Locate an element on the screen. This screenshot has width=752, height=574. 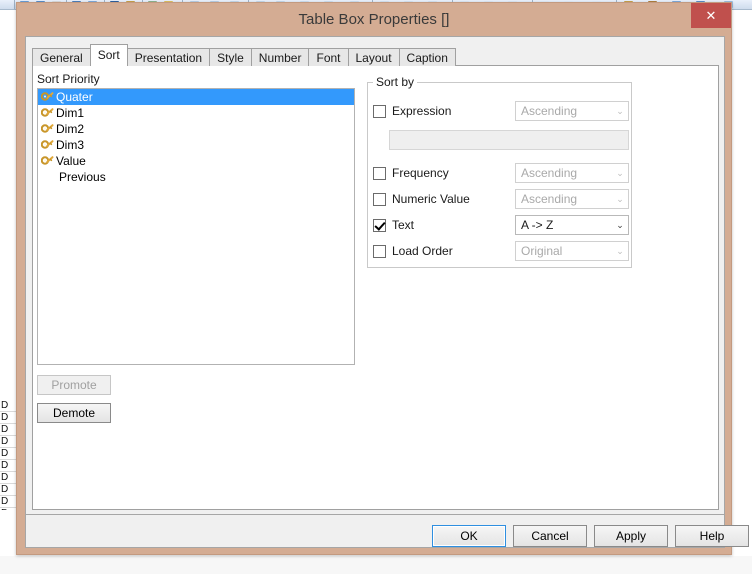
tab-style: Style is located at coordinates (230, 57).